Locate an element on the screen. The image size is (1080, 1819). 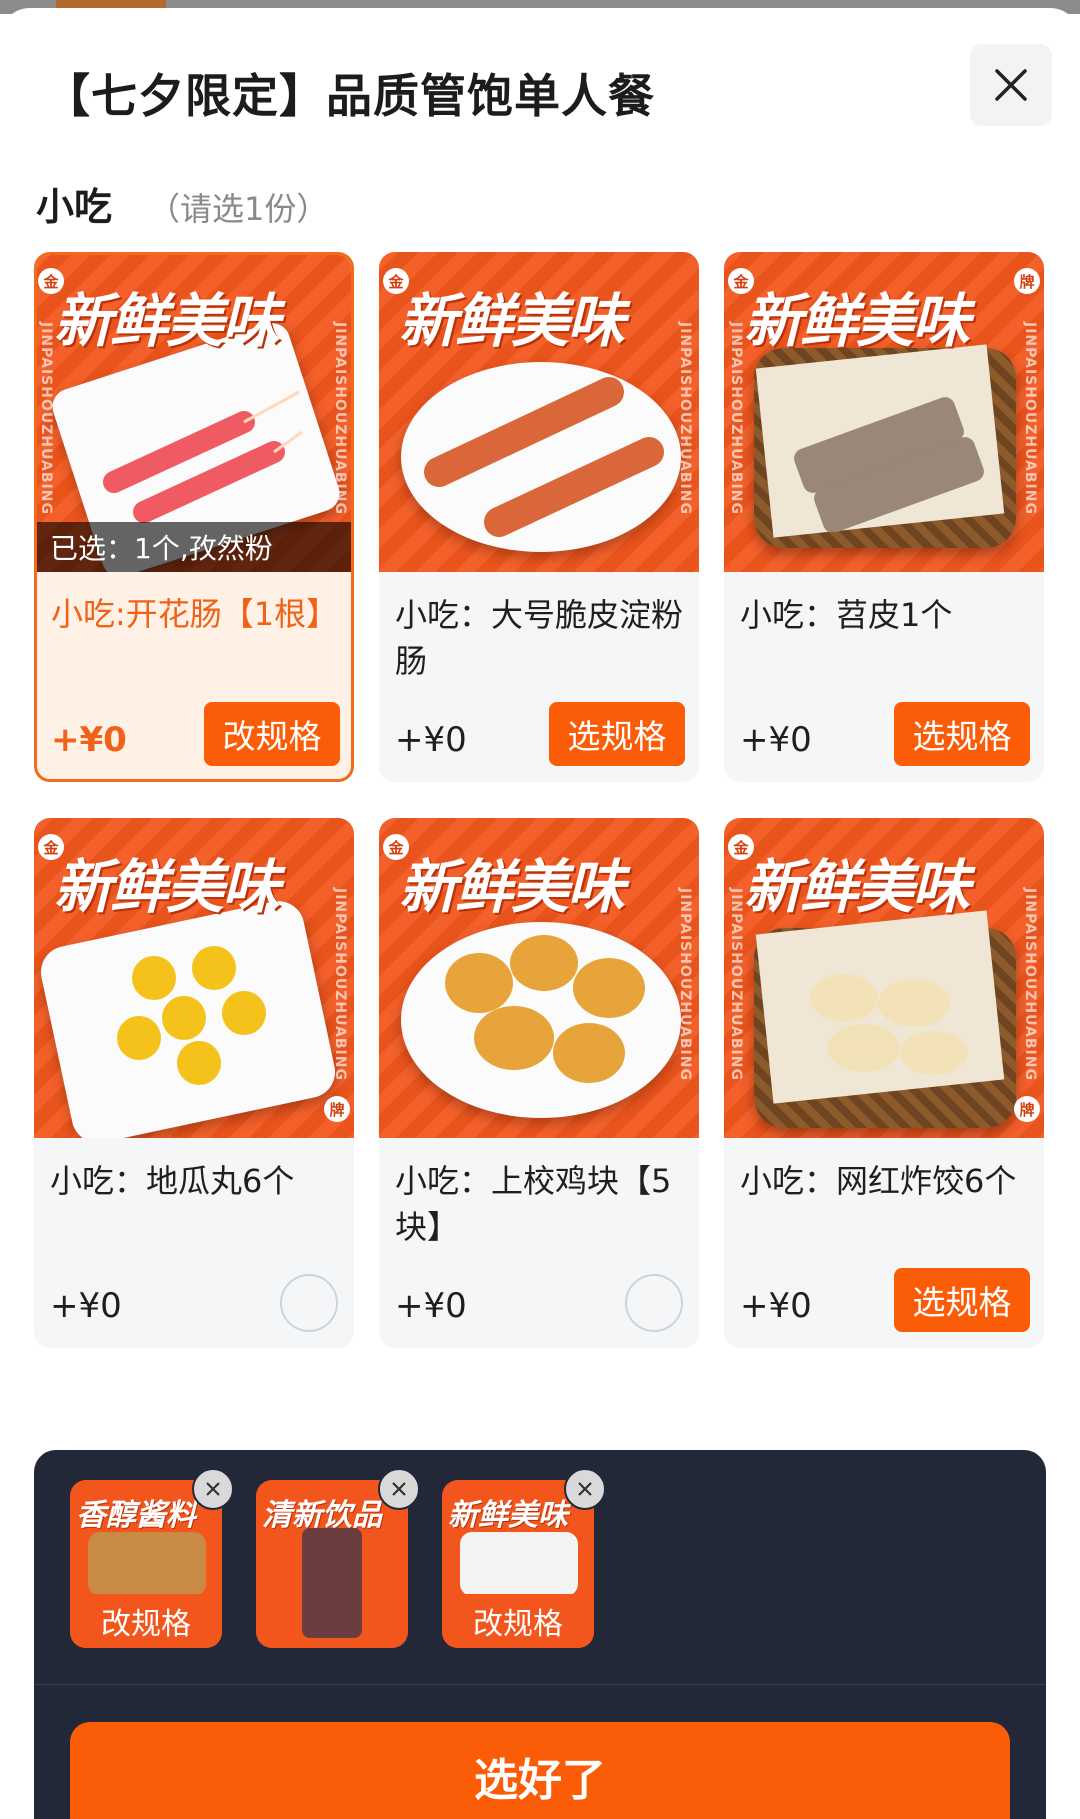
tray-item-drink: 清新饮品 is located at coordinates (338, 1558).